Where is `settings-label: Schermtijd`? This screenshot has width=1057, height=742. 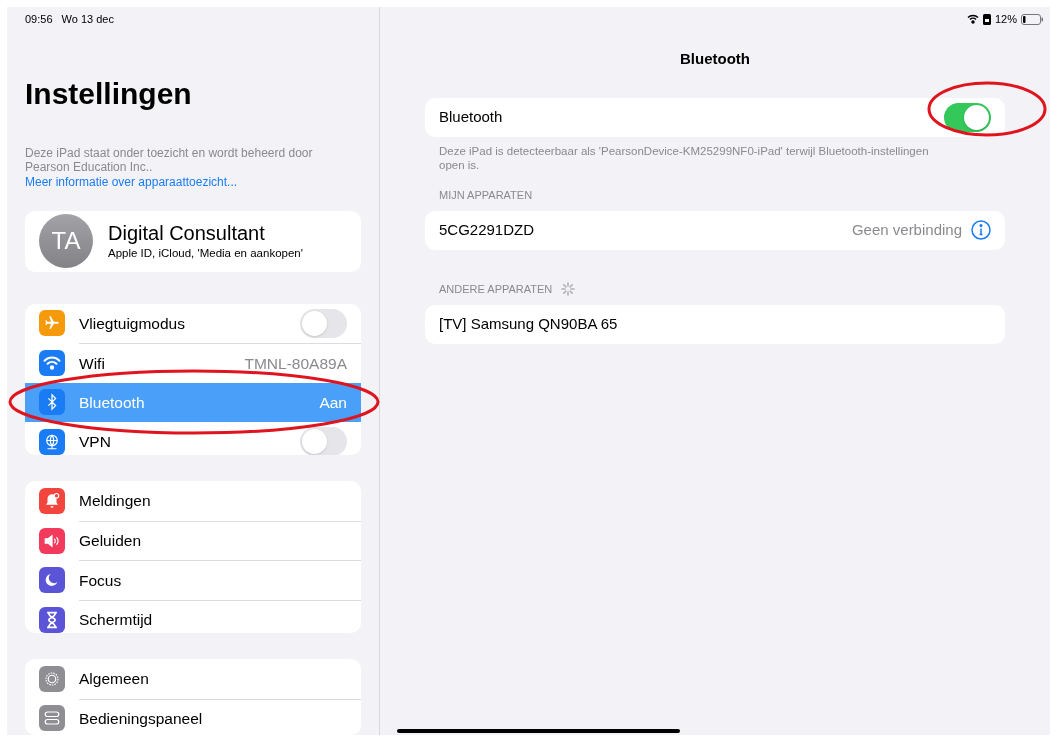 settings-label: Schermtijd is located at coordinates (116, 620).